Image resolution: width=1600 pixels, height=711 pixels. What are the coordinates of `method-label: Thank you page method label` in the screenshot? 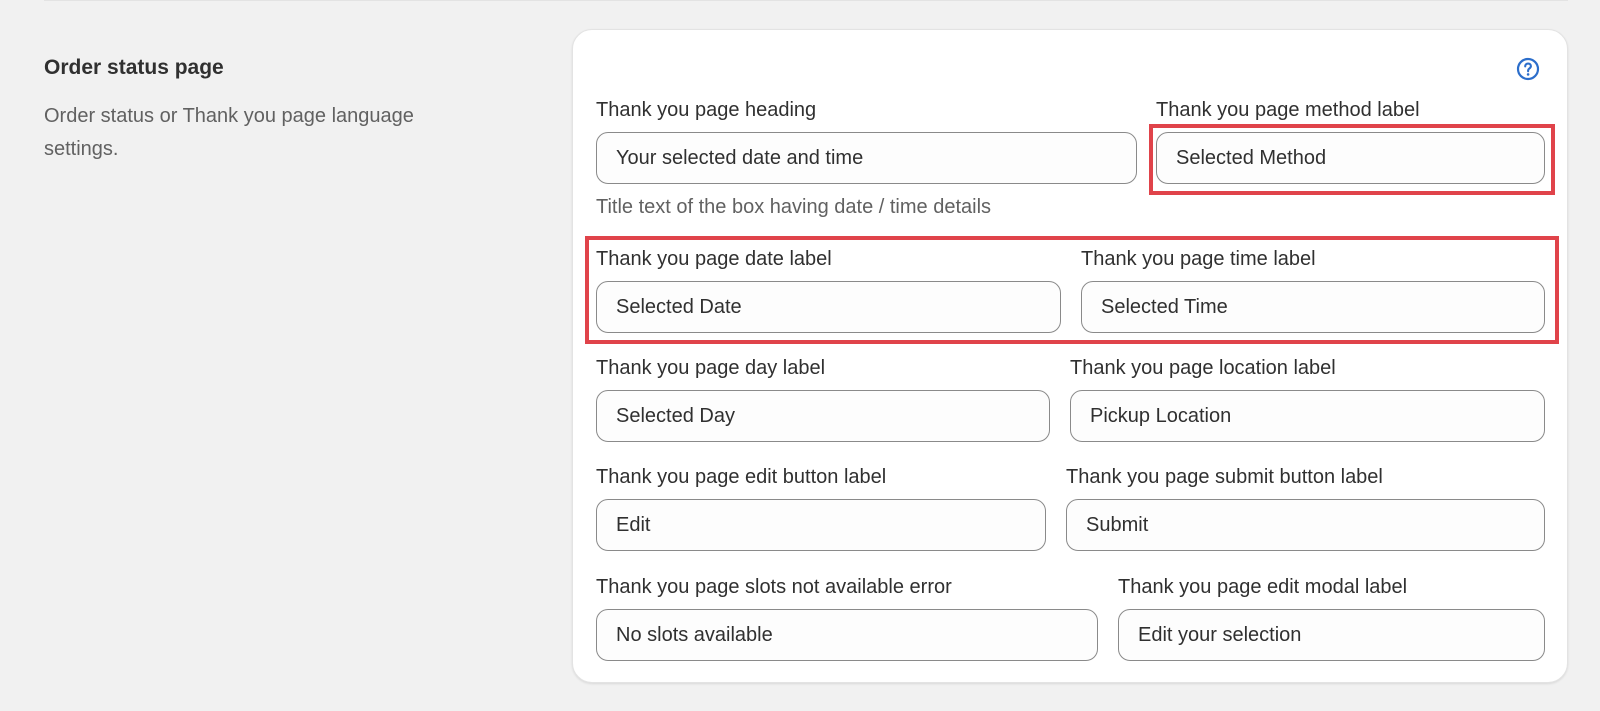 It's located at (1288, 110).